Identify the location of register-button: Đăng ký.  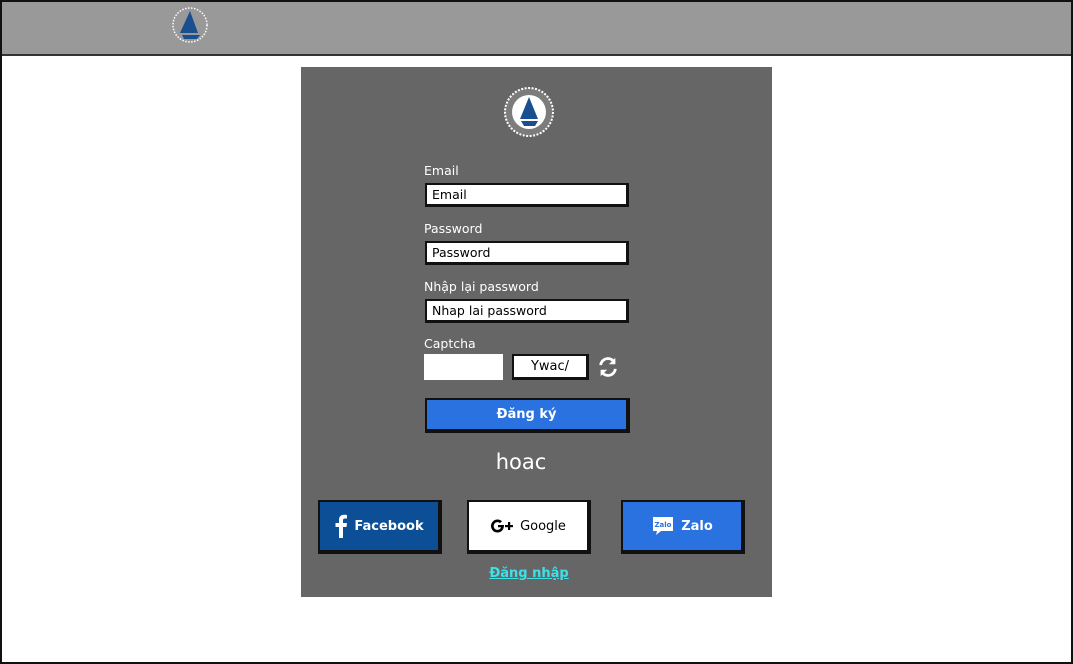
(527, 415).